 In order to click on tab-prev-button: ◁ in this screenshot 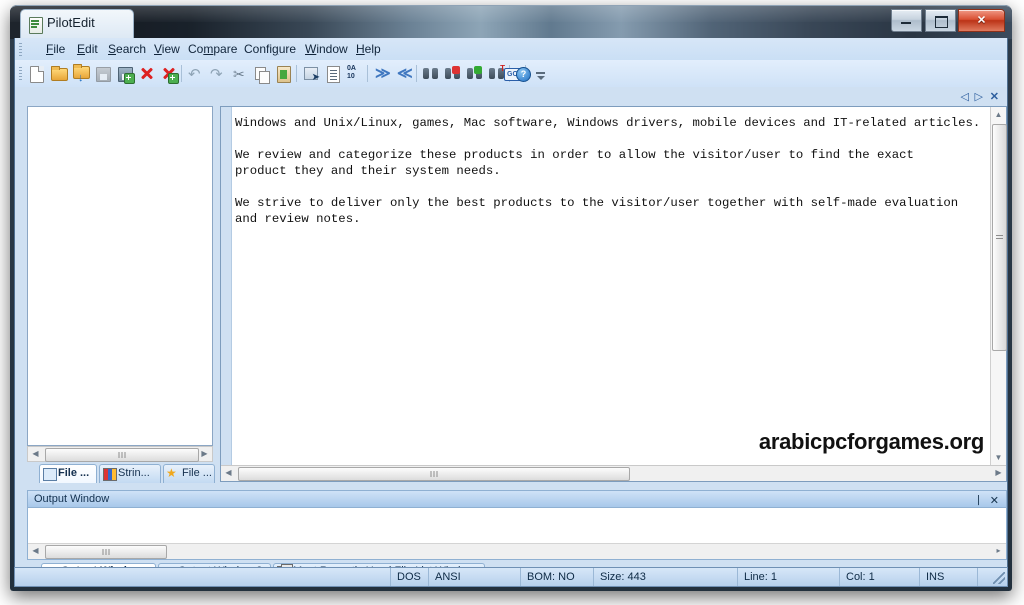, I will do `click(965, 96)`.